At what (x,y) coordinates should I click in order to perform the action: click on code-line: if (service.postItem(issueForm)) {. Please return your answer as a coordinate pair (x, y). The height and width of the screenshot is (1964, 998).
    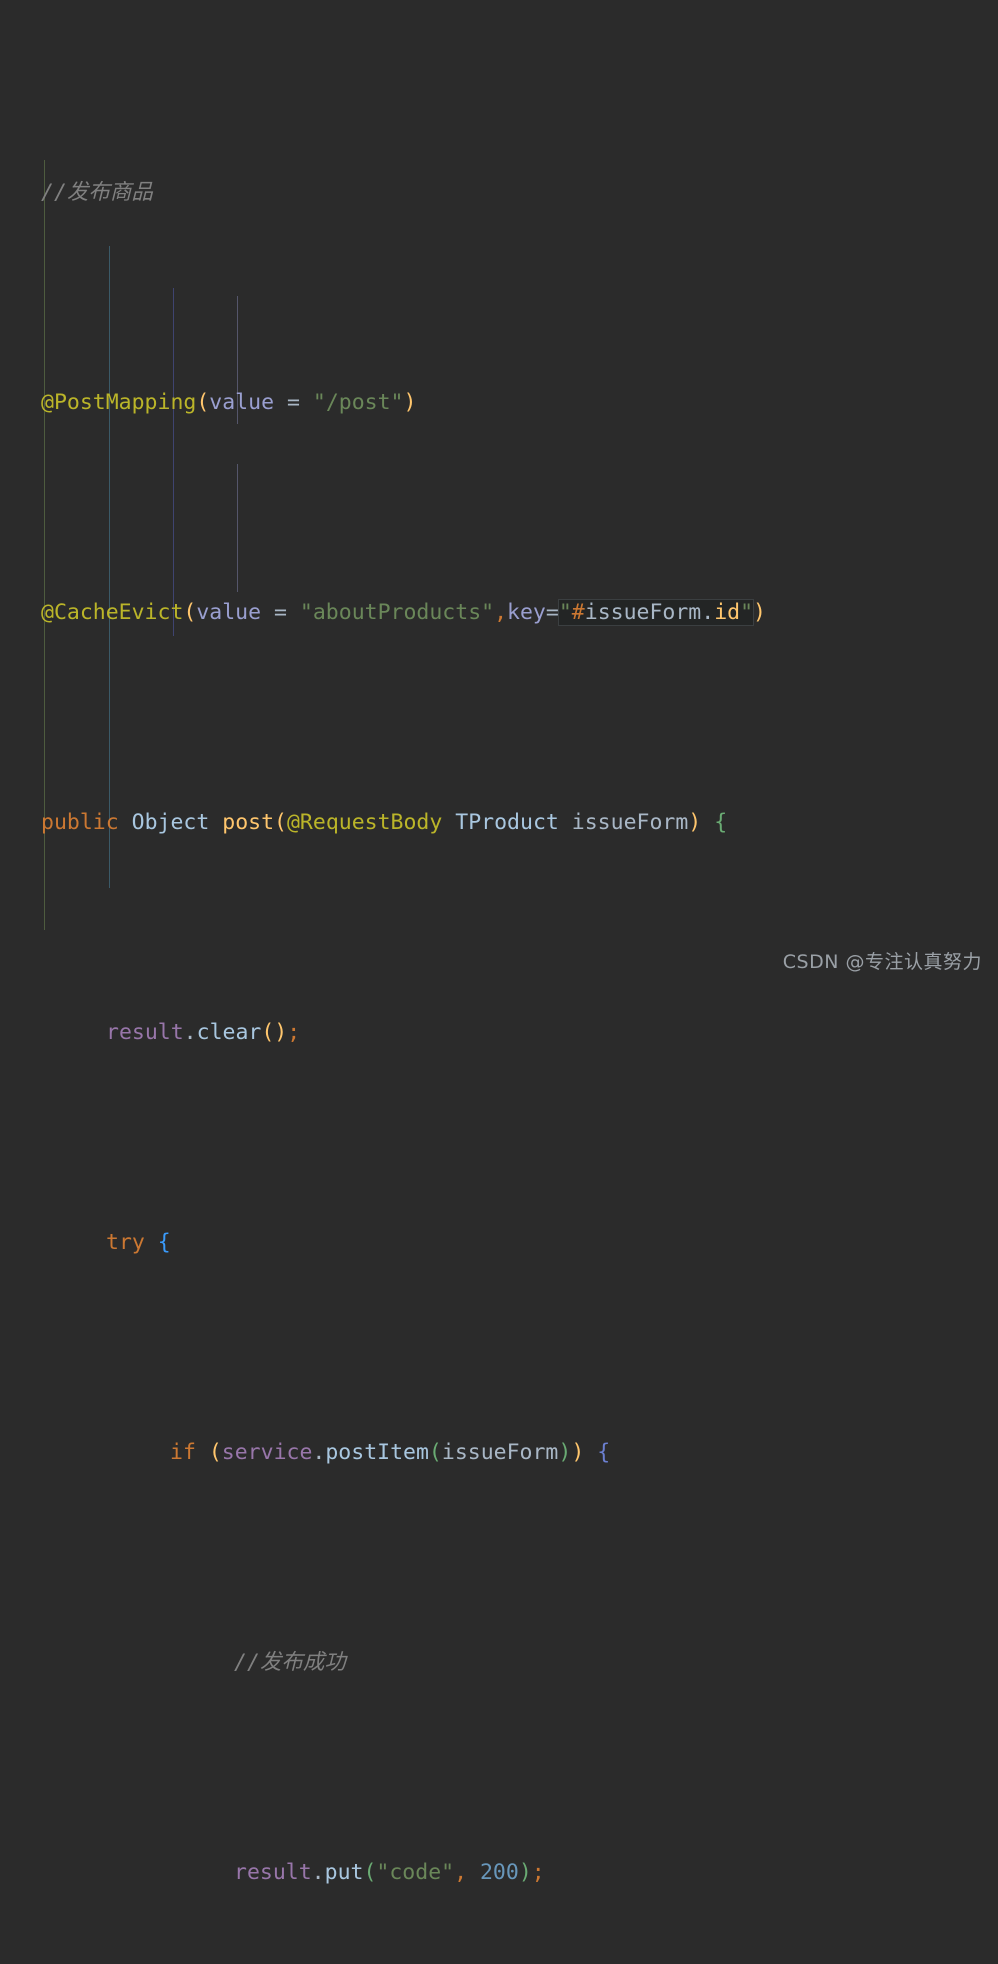
    Looking at the image, I should click on (499, 1453).